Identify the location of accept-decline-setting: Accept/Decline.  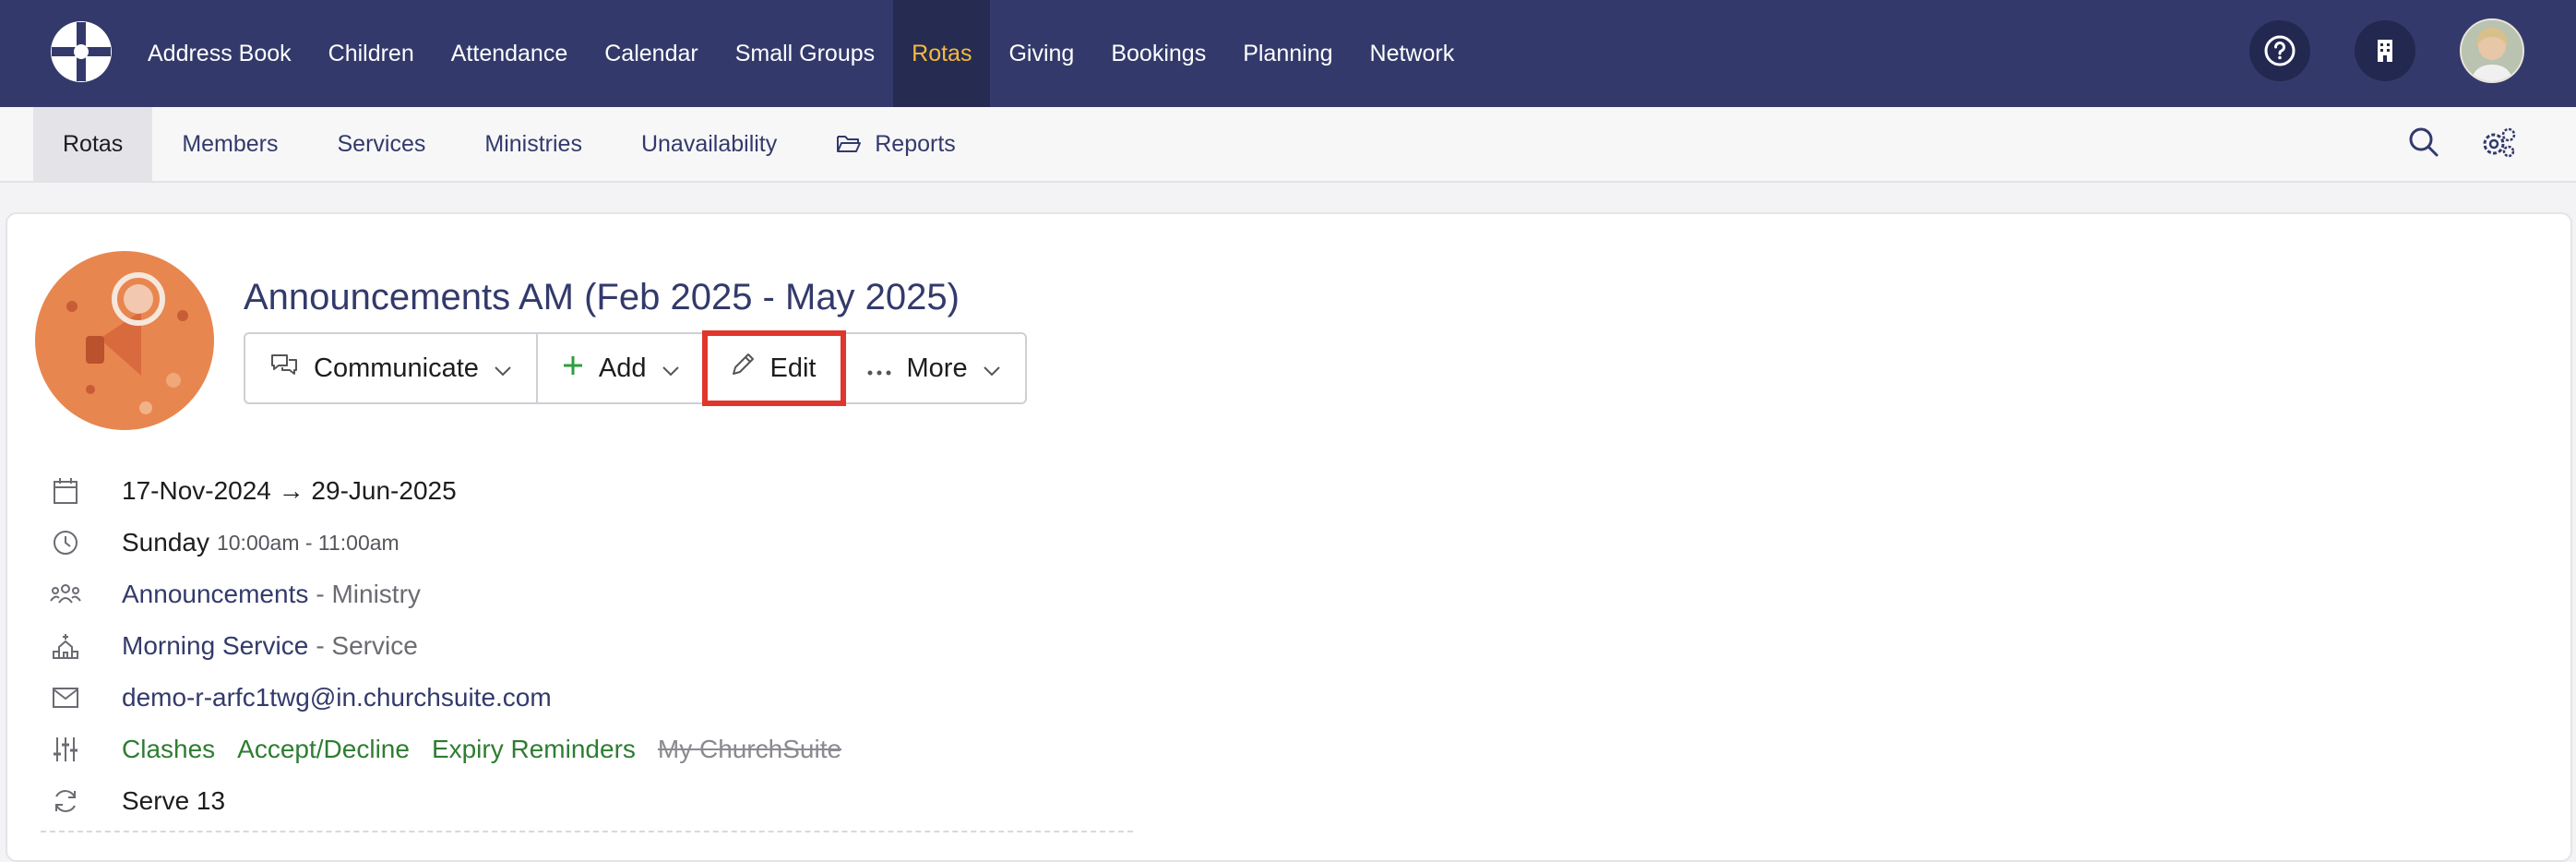
(324, 749).